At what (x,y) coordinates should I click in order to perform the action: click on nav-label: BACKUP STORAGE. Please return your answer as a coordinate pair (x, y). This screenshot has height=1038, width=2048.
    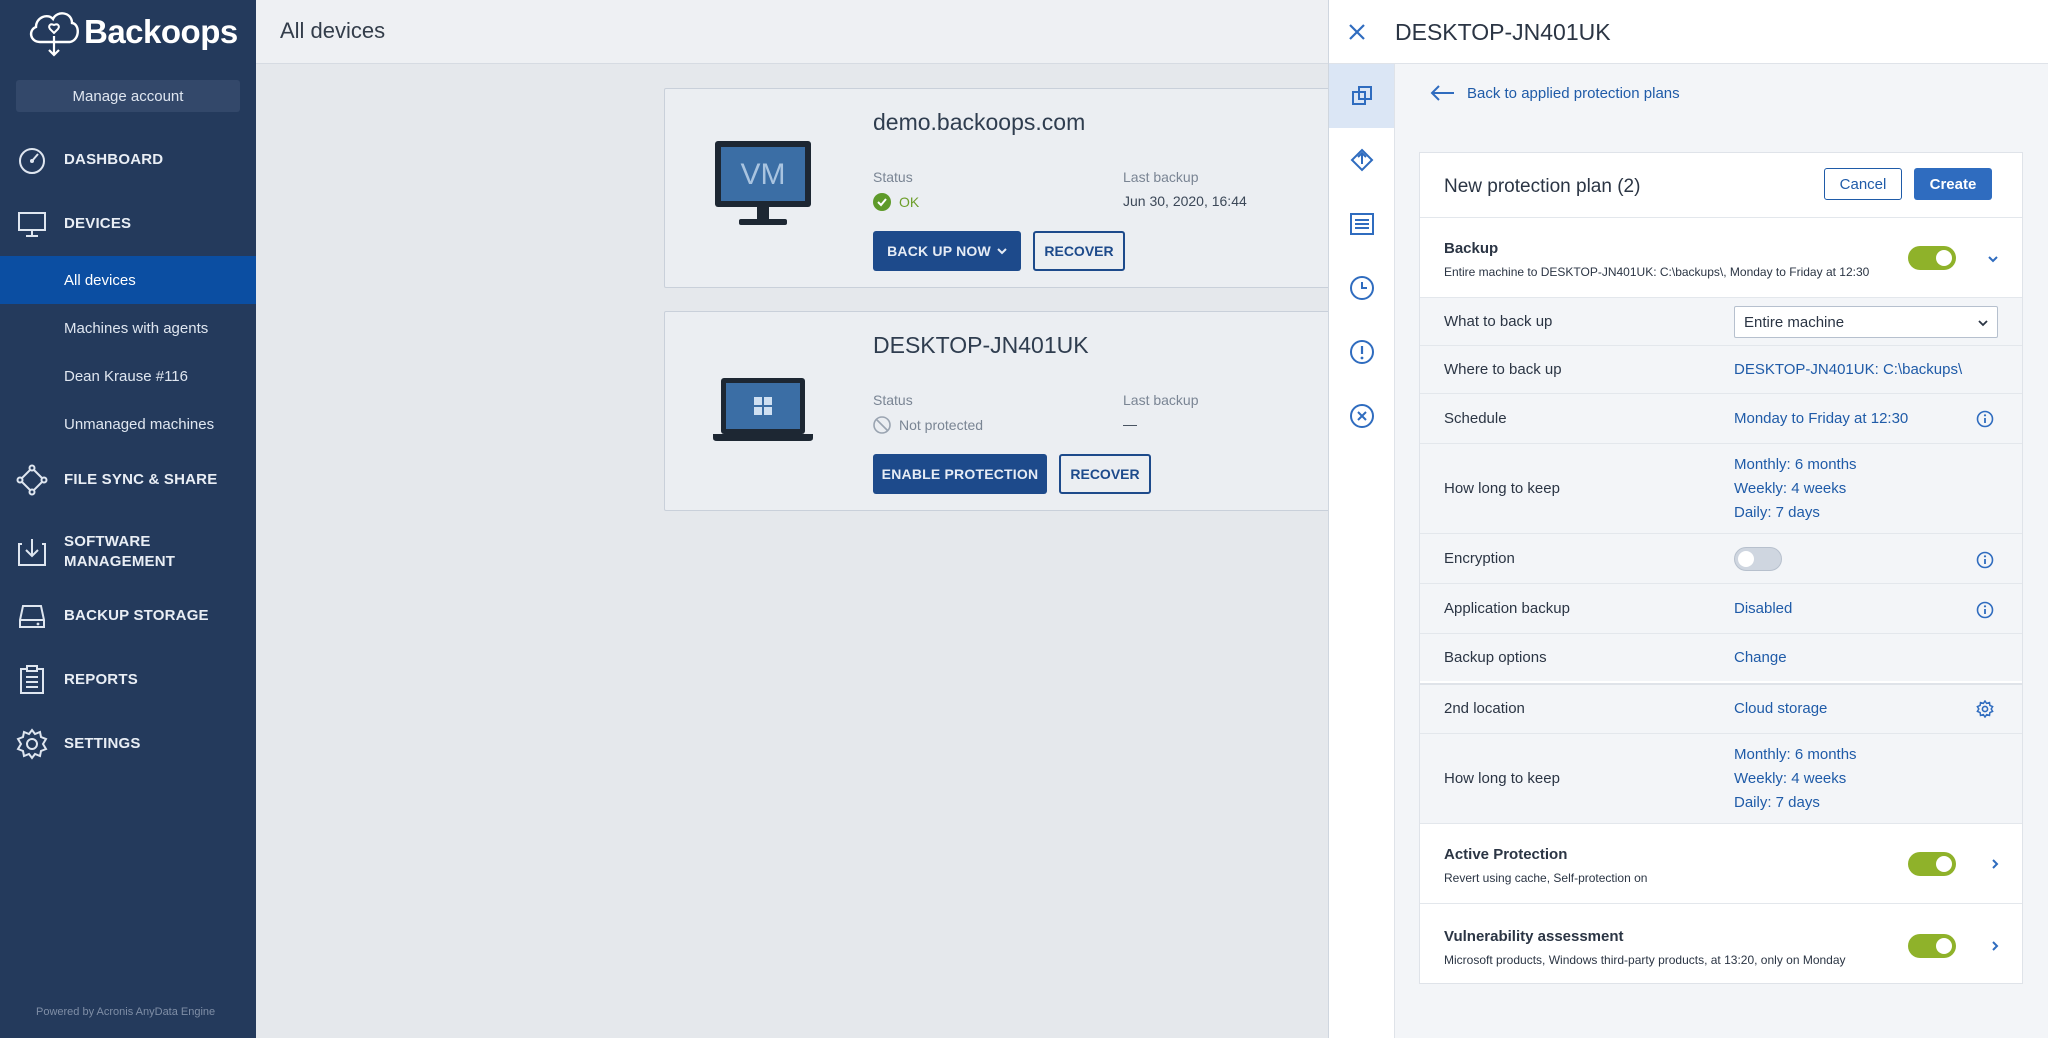
    Looking at the image, I should click on (136, 615).